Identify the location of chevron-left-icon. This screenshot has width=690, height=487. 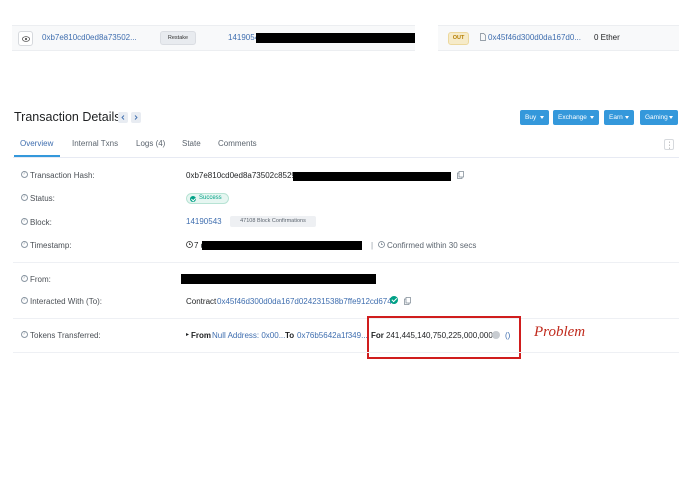
(123, 117).